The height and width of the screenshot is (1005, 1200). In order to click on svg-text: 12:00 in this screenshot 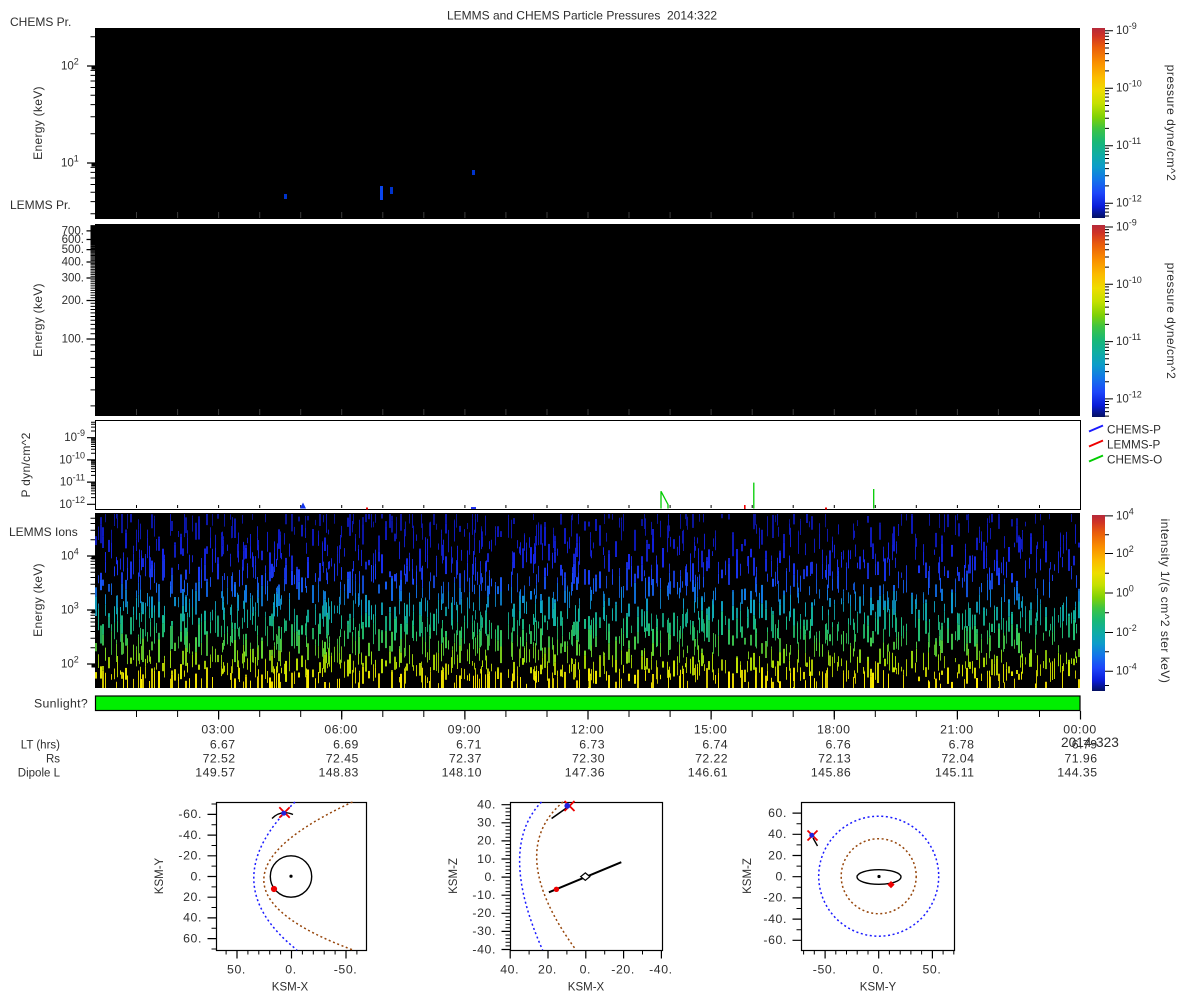, I will do `click(588, 730)`.